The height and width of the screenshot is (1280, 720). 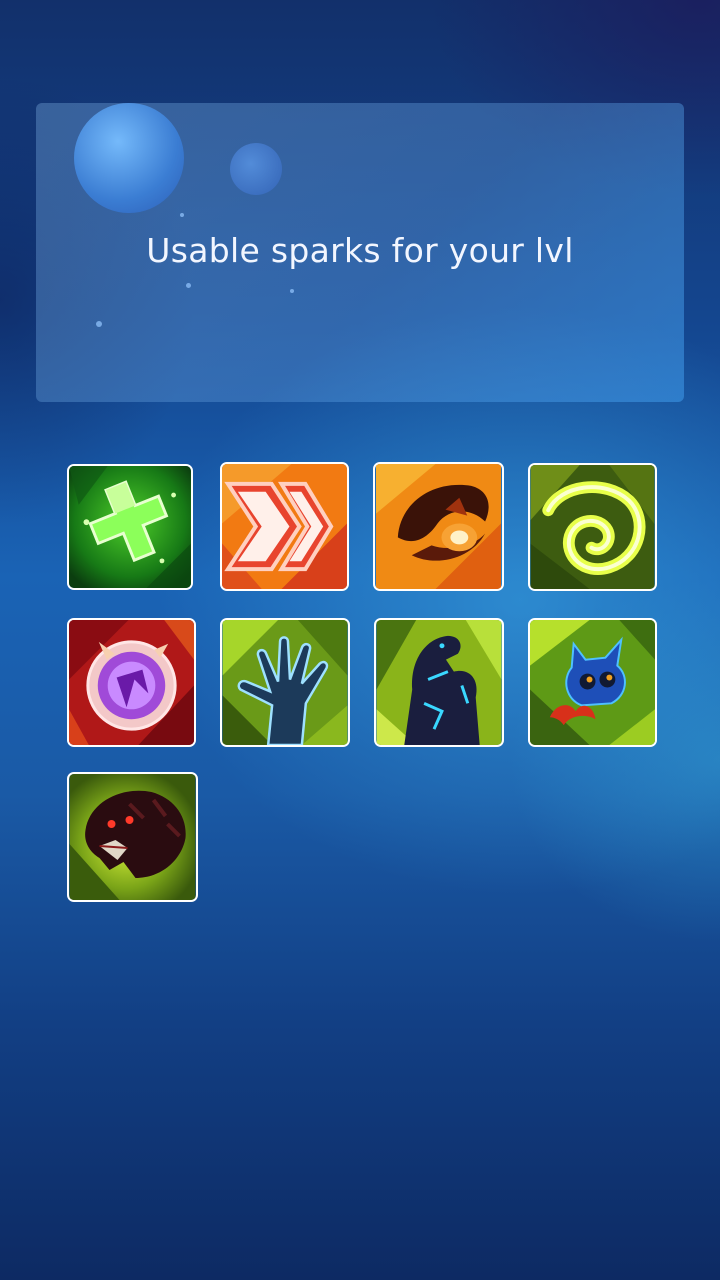 I want to click on fire-claw-icon, so click(x=438, y=526).